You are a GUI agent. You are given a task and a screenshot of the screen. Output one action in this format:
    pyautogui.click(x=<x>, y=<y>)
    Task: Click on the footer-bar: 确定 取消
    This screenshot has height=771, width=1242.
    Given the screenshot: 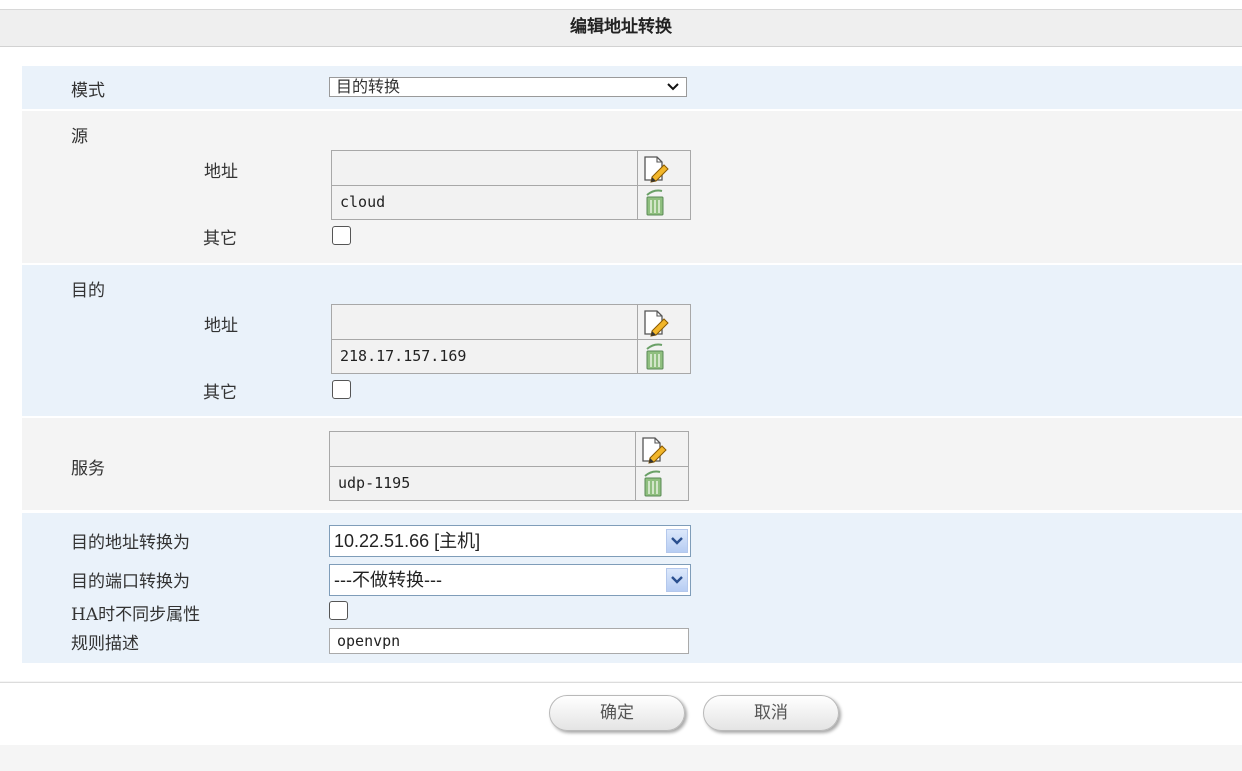 What is the action you would take?
    pyautogui.click(x=621, y=713)
    